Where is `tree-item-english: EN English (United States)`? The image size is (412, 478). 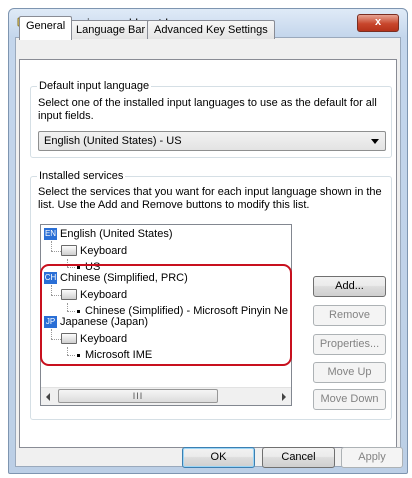
tree-item-english: EN English (United States) is located at coordinates (108, 234).